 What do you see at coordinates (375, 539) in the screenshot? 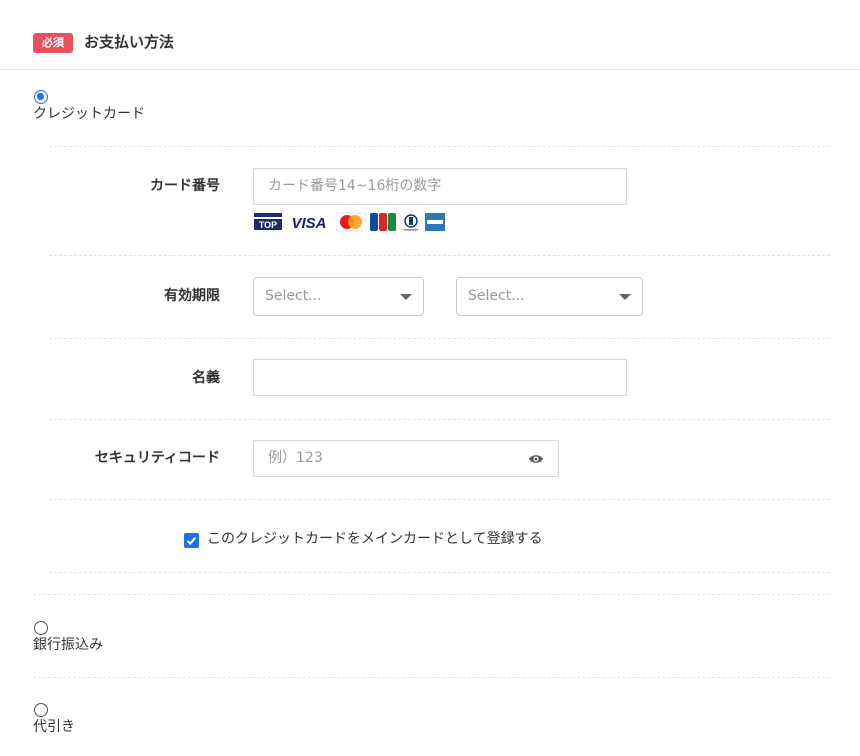
I see `main-card-checkbox-label: このクレジットカードをメインカードとして登録する` at bounding box center [375, 539].